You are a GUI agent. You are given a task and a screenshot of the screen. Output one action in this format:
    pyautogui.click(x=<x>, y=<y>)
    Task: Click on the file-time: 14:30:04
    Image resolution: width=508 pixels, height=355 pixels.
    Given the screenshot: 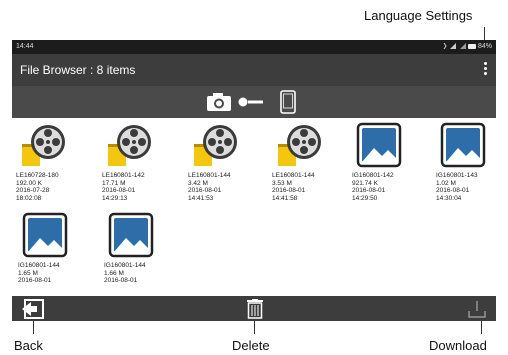 What is the action you would take?
    pyautogui.click(x=449, y=198)
    